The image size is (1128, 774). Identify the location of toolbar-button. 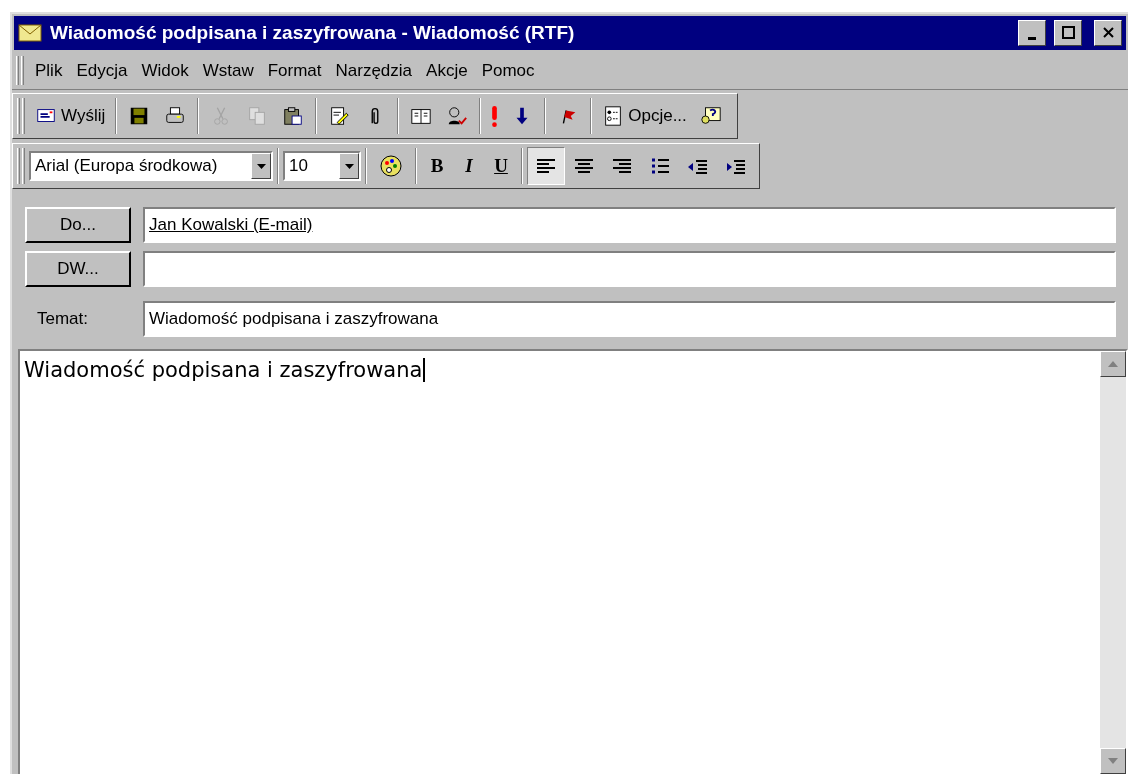
(546, 166).